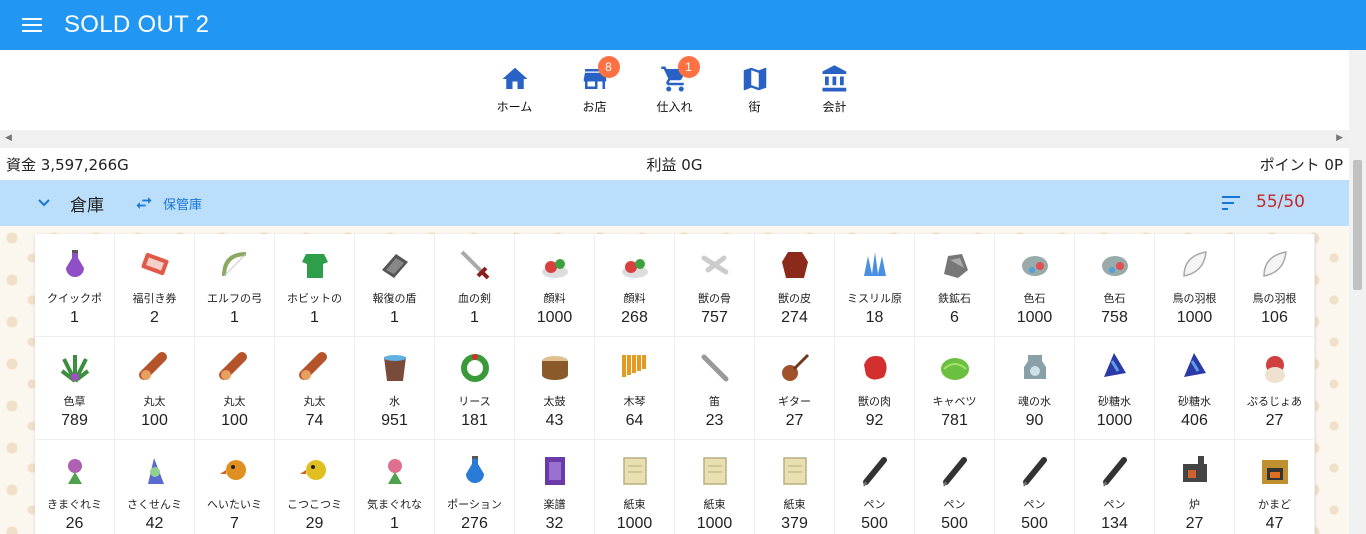  What do you see at coordinates (795, 265) in the screenshot?
I see `hide-icon` at bounding box center [795, 265].